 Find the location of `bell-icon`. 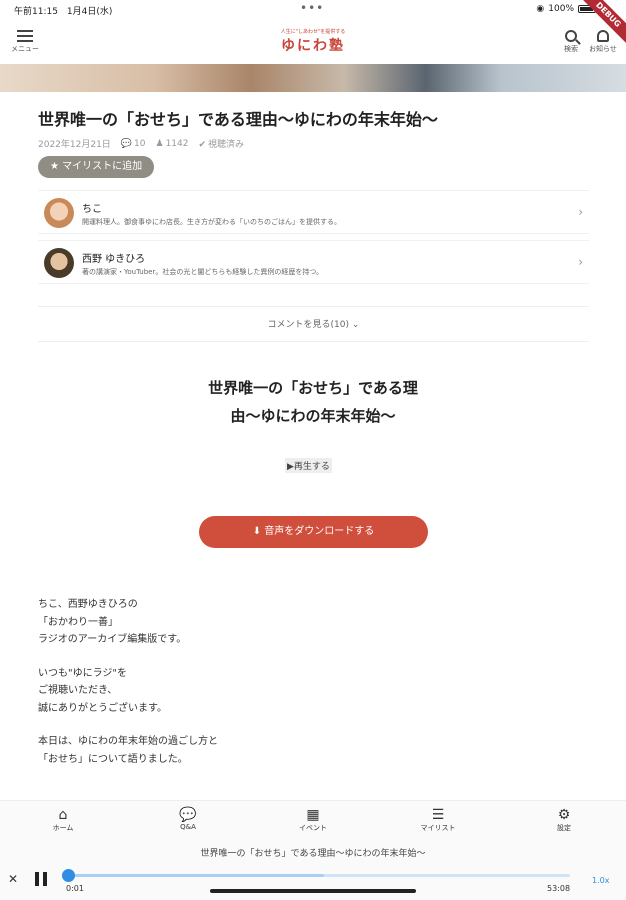

bell-icon is located at coordinates (603, 36).